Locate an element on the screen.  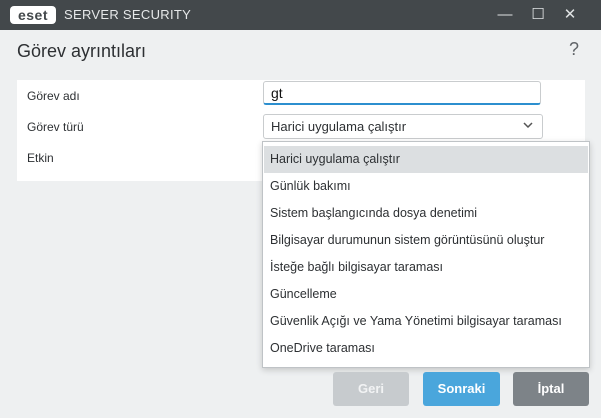
dropdown-option-log-maintenance: Günlük bakımı is located at coordinates (426, 186).